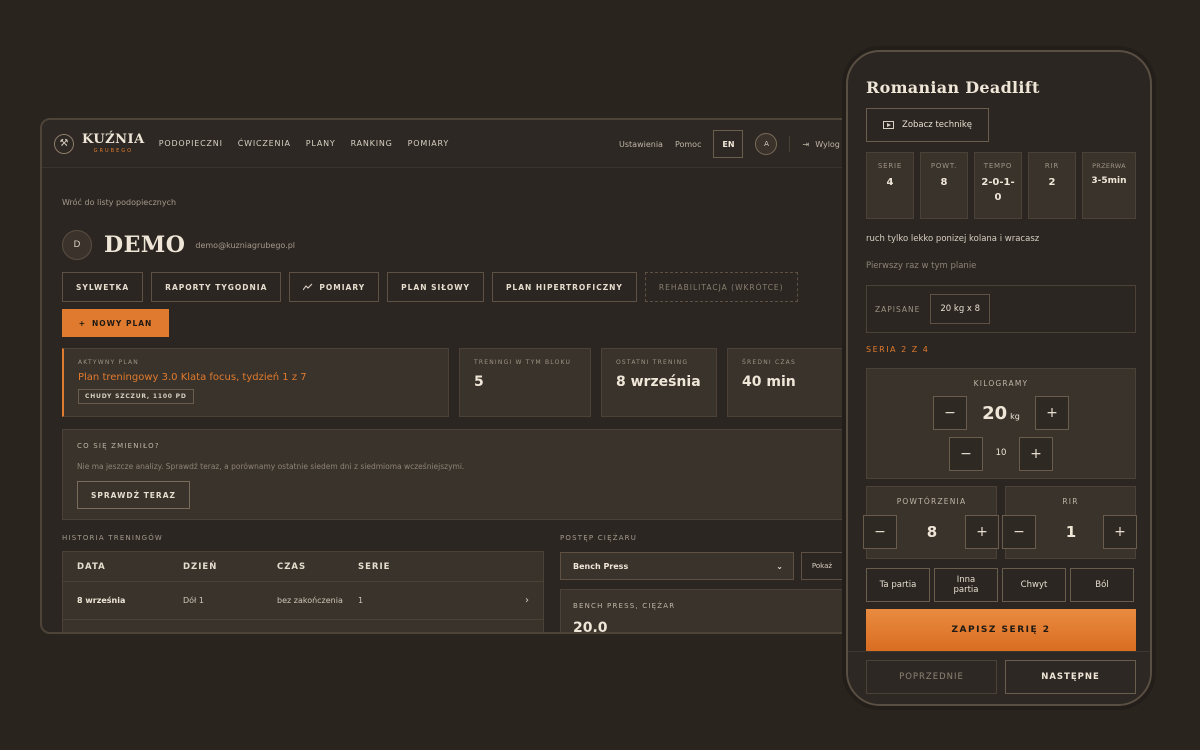  Describe the element at coordinates (308, 287) in the screenshot. I see `trend-icon` at that location.